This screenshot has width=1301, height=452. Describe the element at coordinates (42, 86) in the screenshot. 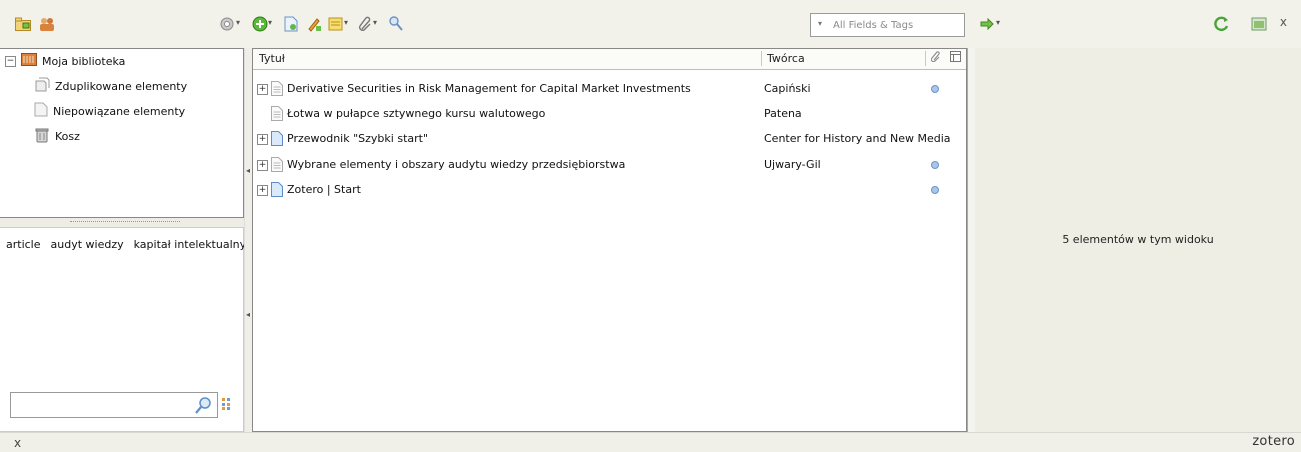

I see `duplicates-icon` at that location.